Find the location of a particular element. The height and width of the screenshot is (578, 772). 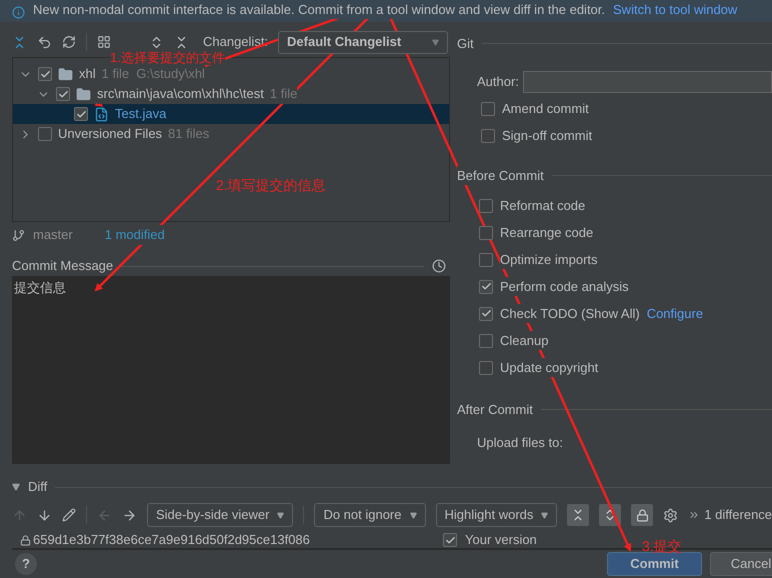

dropdown: Do not ignore is located at coordinates (370, 515).